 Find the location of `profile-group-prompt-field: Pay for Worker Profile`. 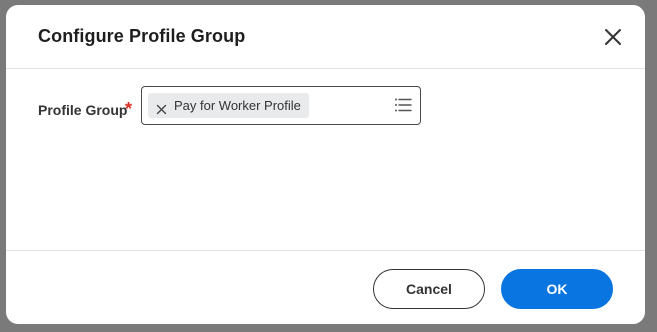

profile-group-prompt-field: Pay for Worker Profile is located at coordinates (281, 105).